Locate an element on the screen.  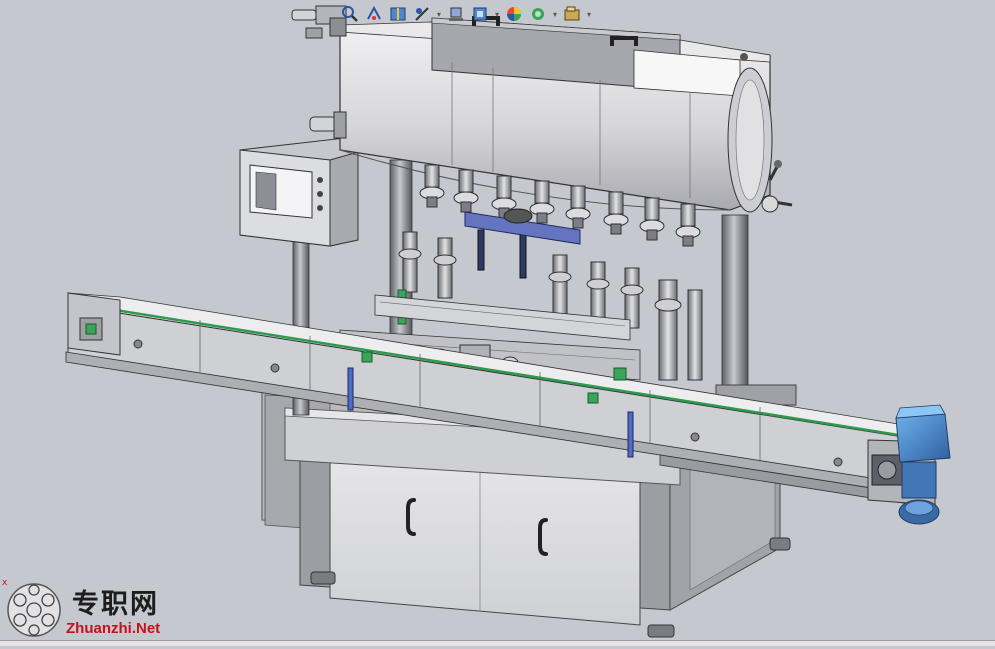
appearance-icon is located at coordinates (480, 14).